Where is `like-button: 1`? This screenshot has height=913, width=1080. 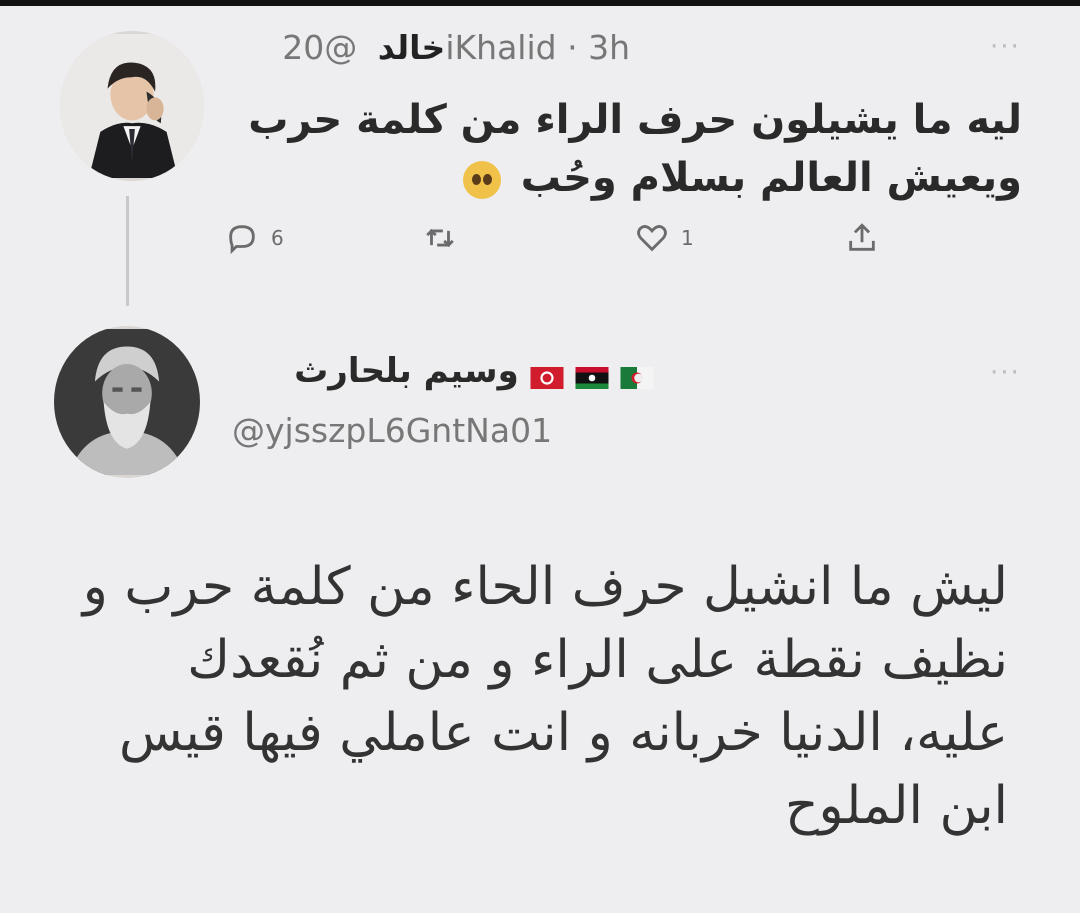 like-button: 1 is located at coordinates (664, 238).